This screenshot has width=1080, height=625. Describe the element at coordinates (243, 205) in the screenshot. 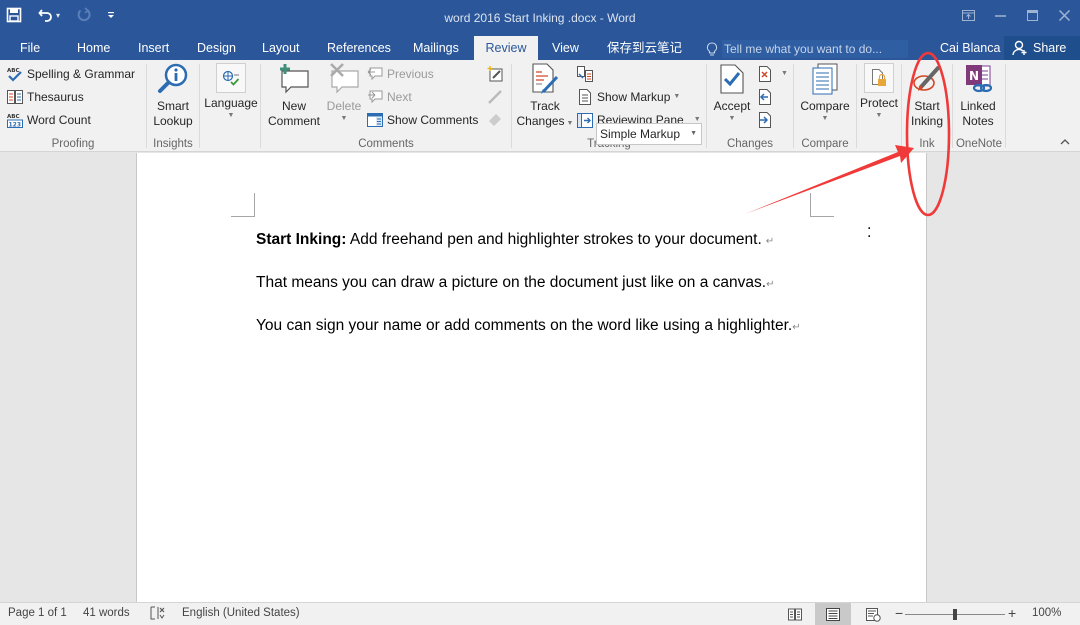

I see `margin-corner-top-left` at that location.